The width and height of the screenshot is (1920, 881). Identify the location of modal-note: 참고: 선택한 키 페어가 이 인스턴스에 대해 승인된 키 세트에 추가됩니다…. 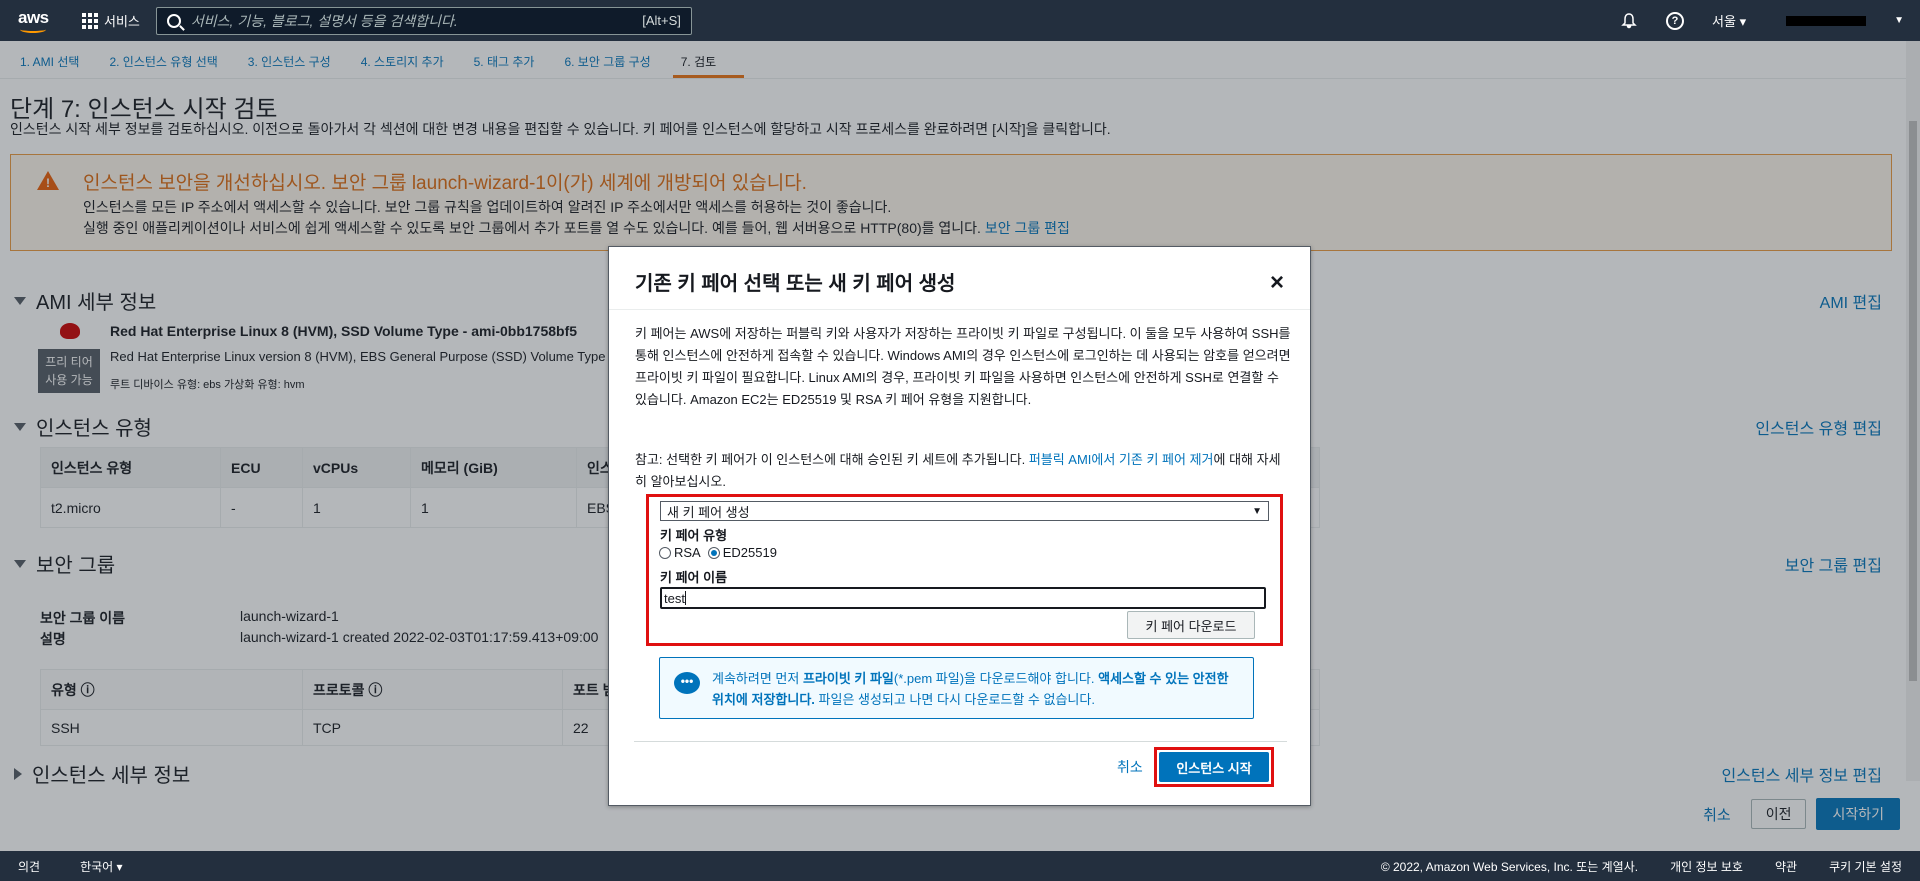
(963, 471).